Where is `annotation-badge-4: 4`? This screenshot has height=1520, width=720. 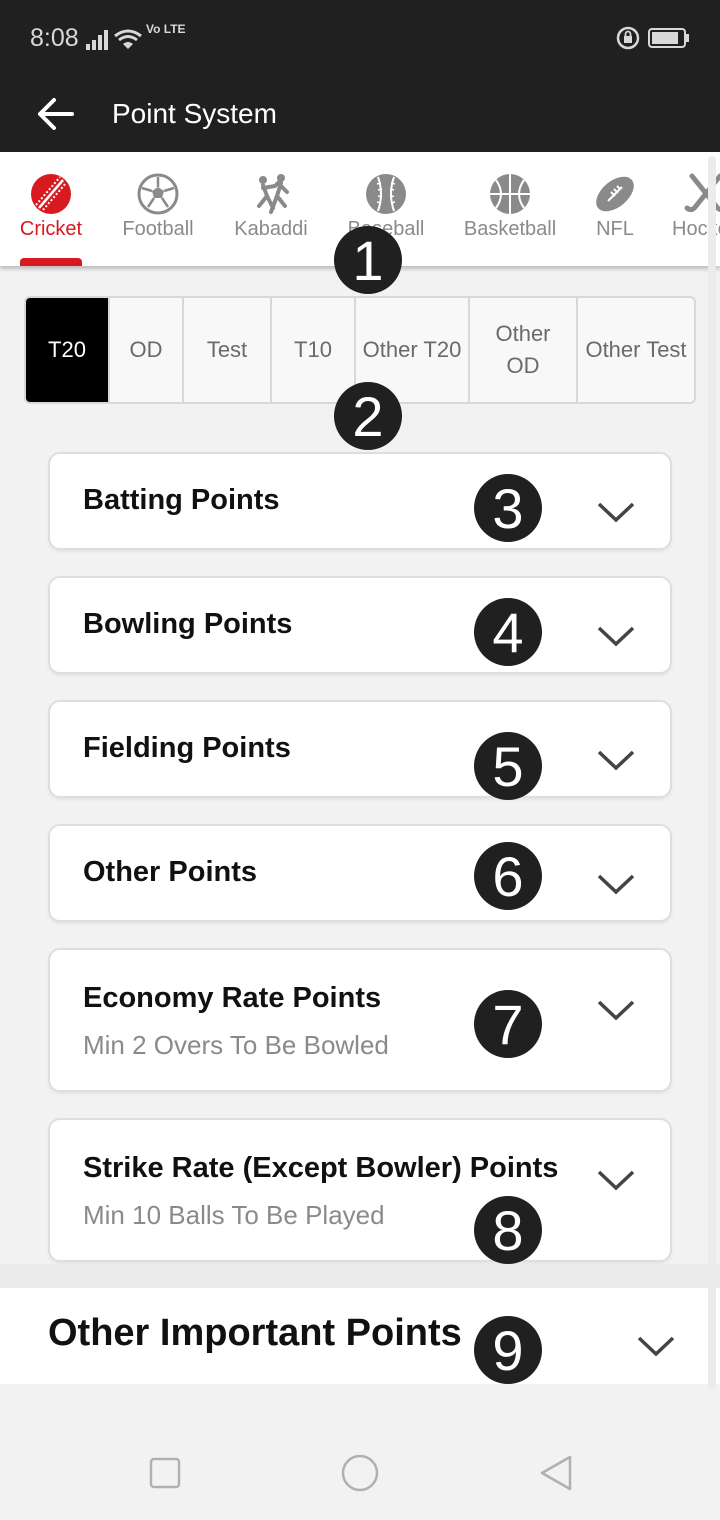
annotation-badge-4: 4 is located at coordinates (508, 632).